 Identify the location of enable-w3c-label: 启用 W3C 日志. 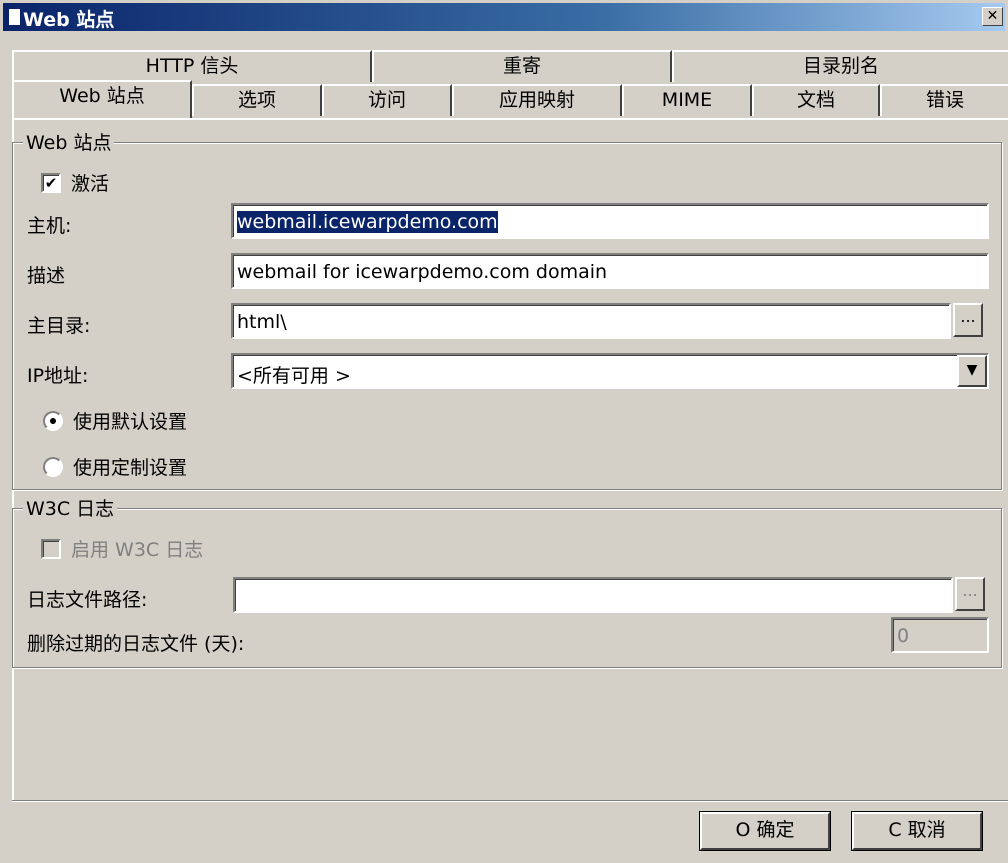
(137, 550).